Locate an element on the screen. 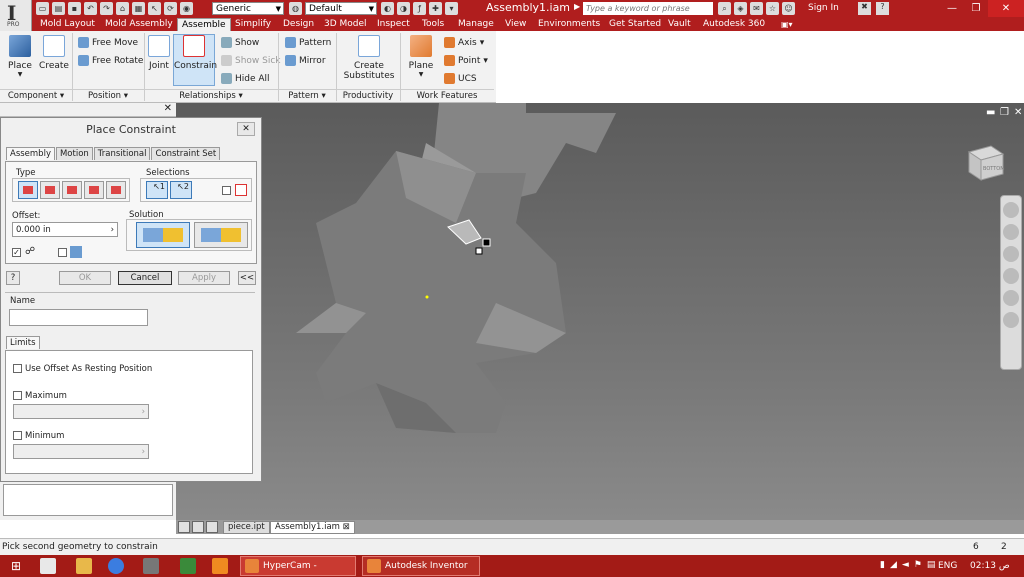 Image resolution: width=1024 pixels, height=577 pixels. point-button: Point ▾ is located at coordinates (466, 60).